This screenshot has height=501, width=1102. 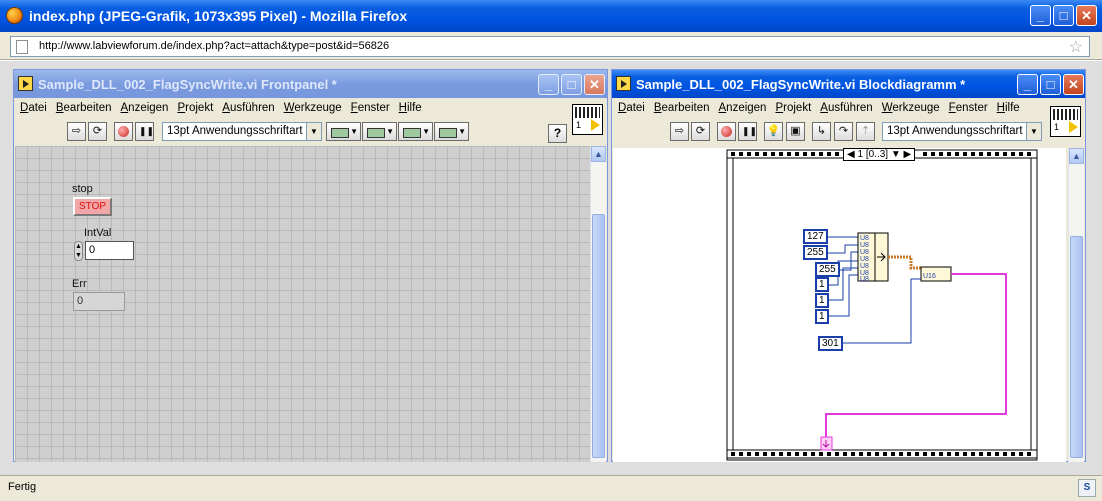 What do you see at coordinates (415, 131) in the screenshot?
I see `resize-objects-icon: ▼` at bounding box center [415, 131].